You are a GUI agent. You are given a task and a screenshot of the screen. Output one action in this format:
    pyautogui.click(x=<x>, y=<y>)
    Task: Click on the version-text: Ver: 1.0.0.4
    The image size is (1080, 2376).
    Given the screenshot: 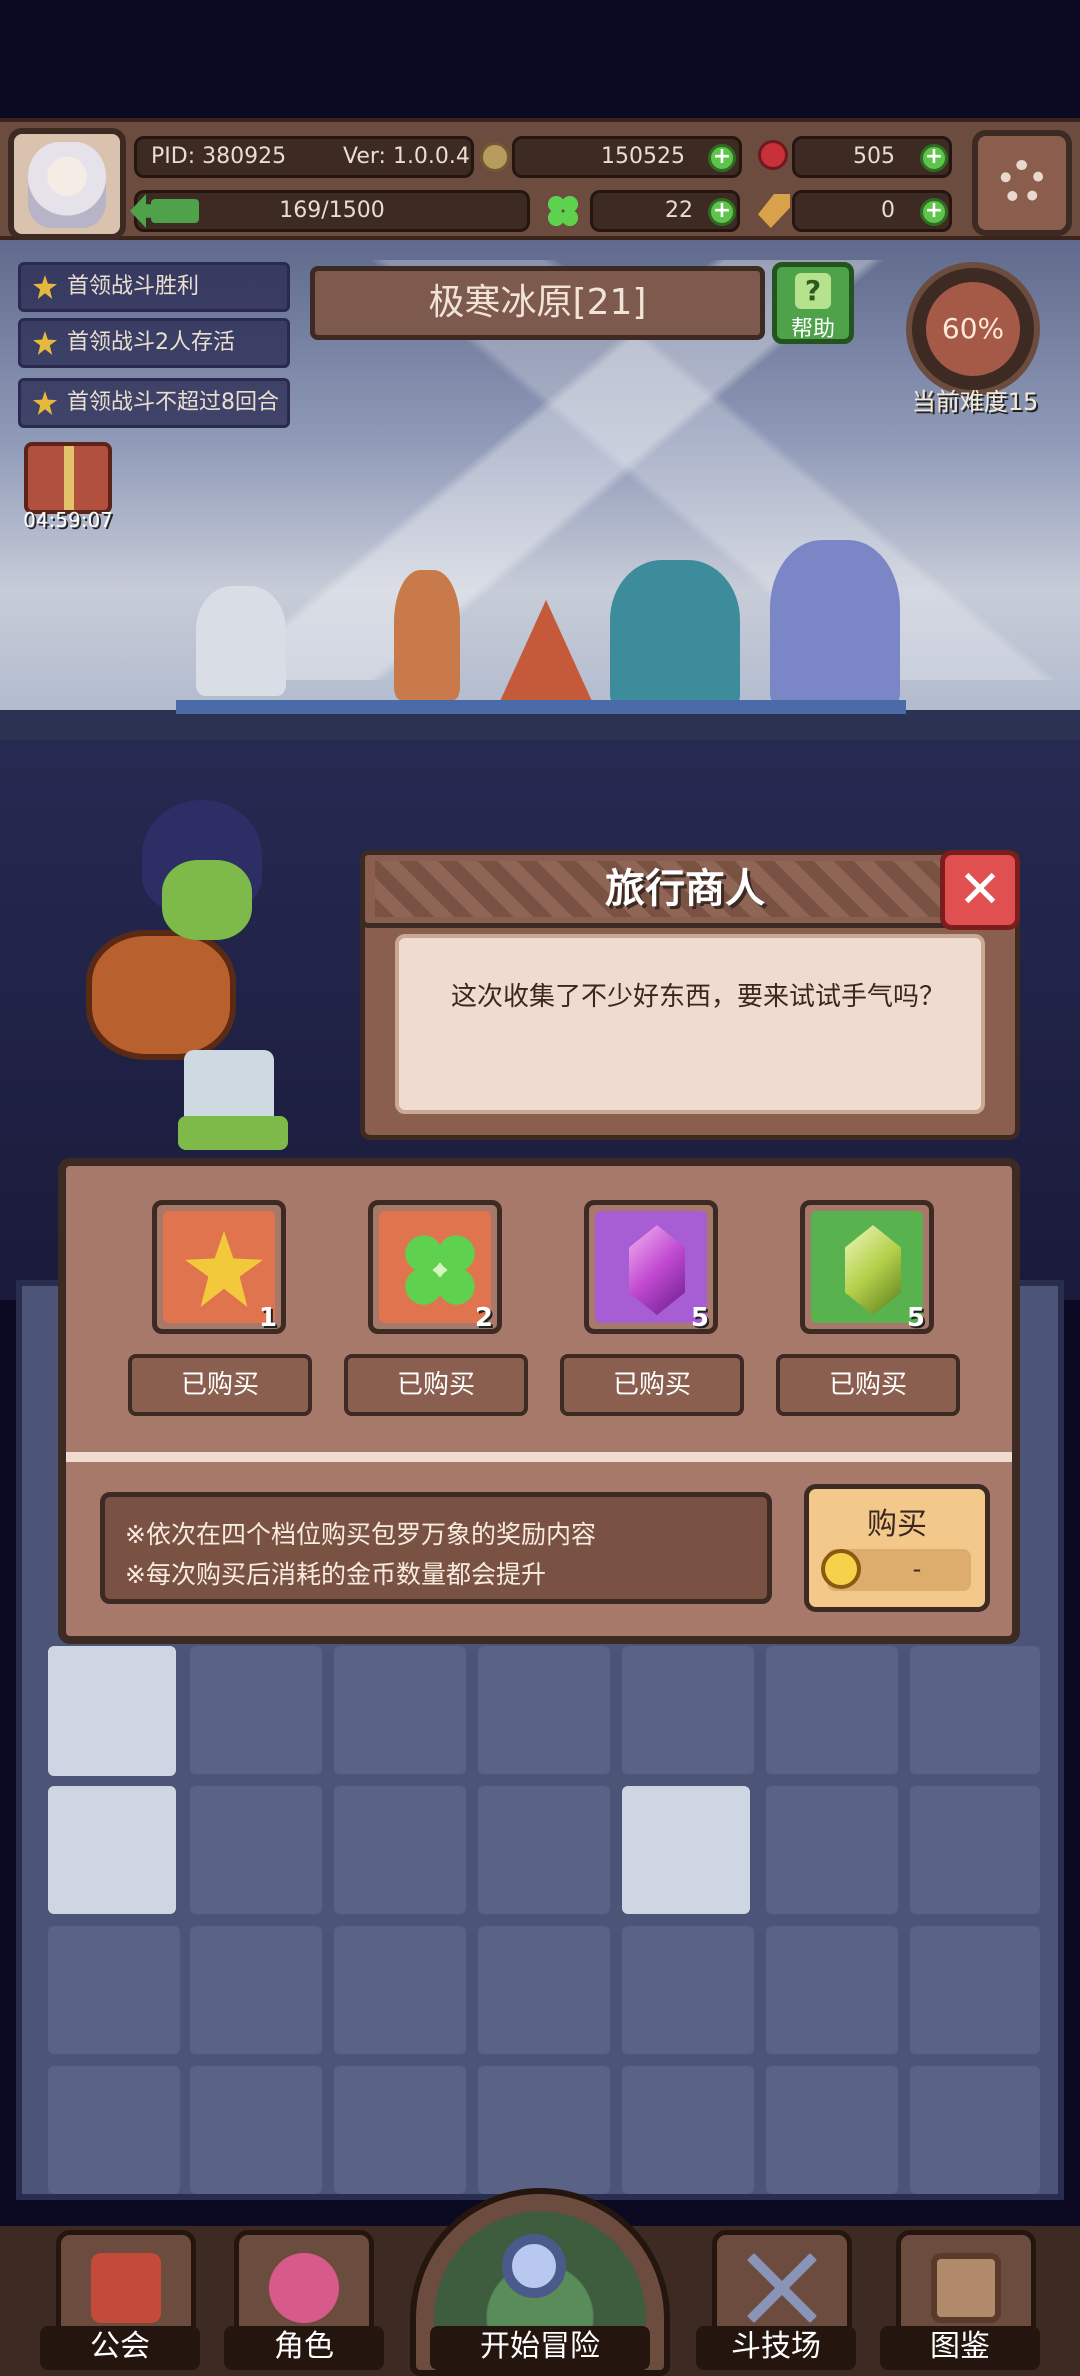 What is the action you would take?
    pyautogui.click(x=406, y=156)
    